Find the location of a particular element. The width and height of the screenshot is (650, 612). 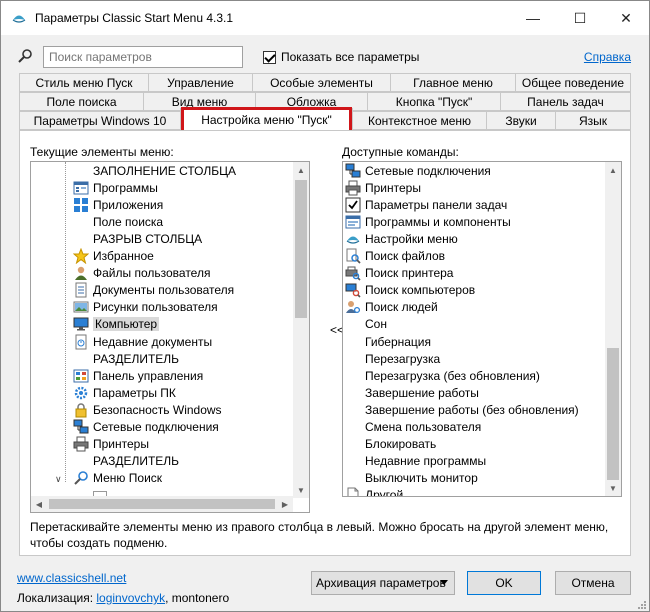

website-link: www.classicshell.net is located at coordinates (71, 578).